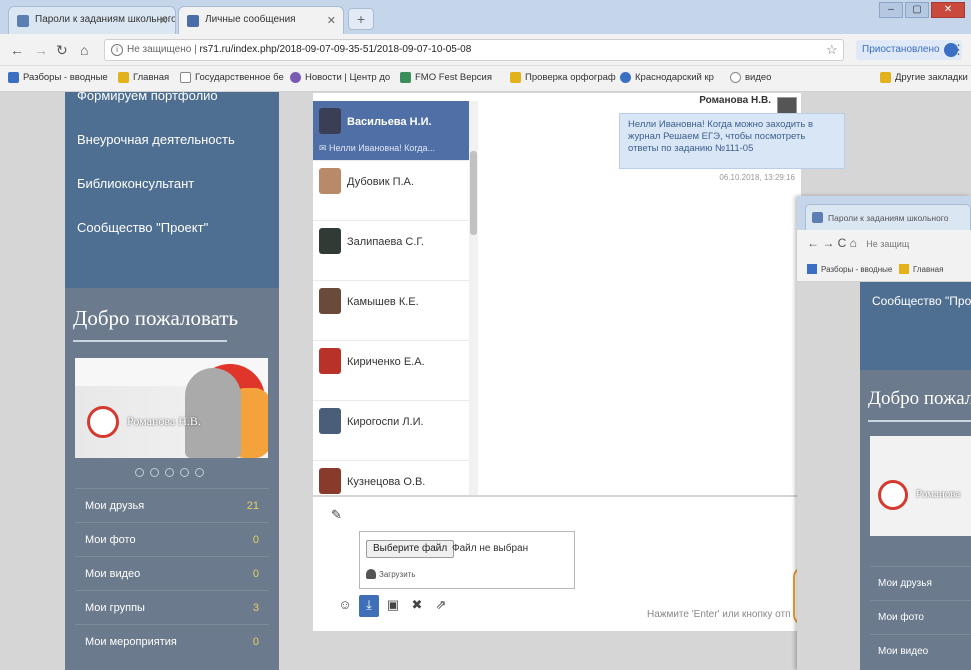 This screenshot has height=670, width=971. Describe the element at coordinates (340, 77) in the screenshot. I see `bookmark-item: Новости | Центр до` at that location.